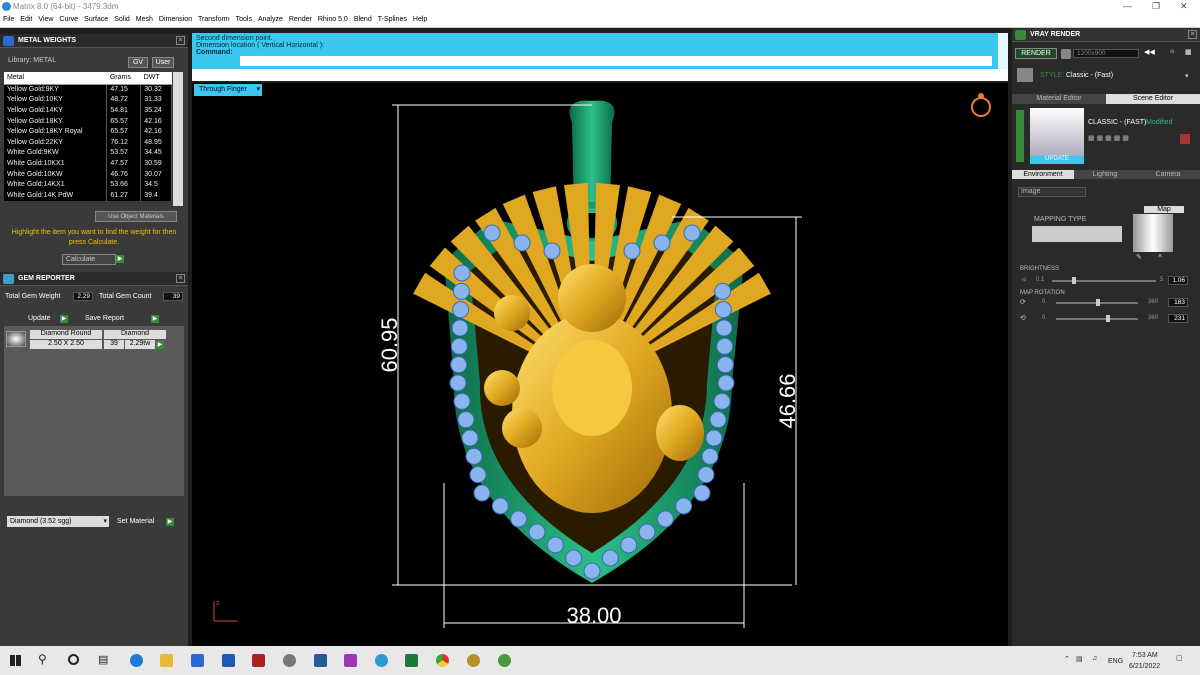 The width and height of the screenshot is (1200, 675). I want to click on windows-start-icon, so click(15, 660).